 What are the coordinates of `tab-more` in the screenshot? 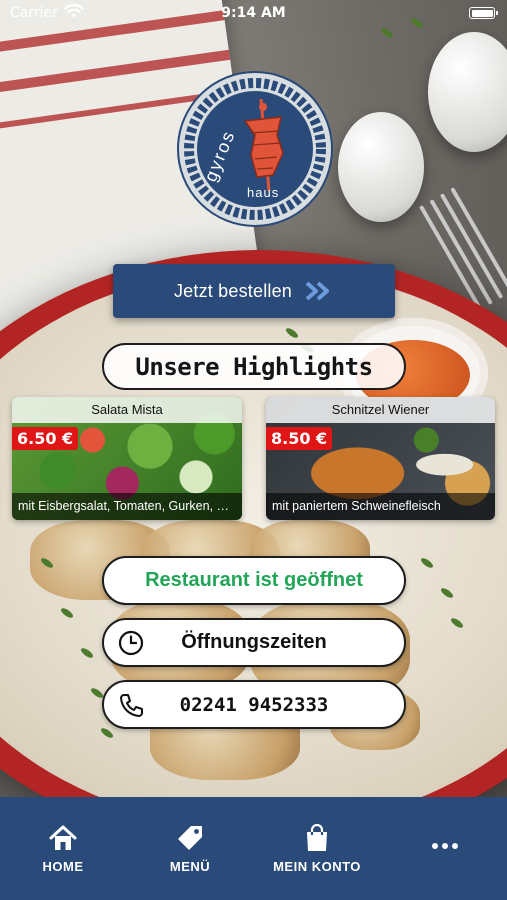 It's located at (445, 846).